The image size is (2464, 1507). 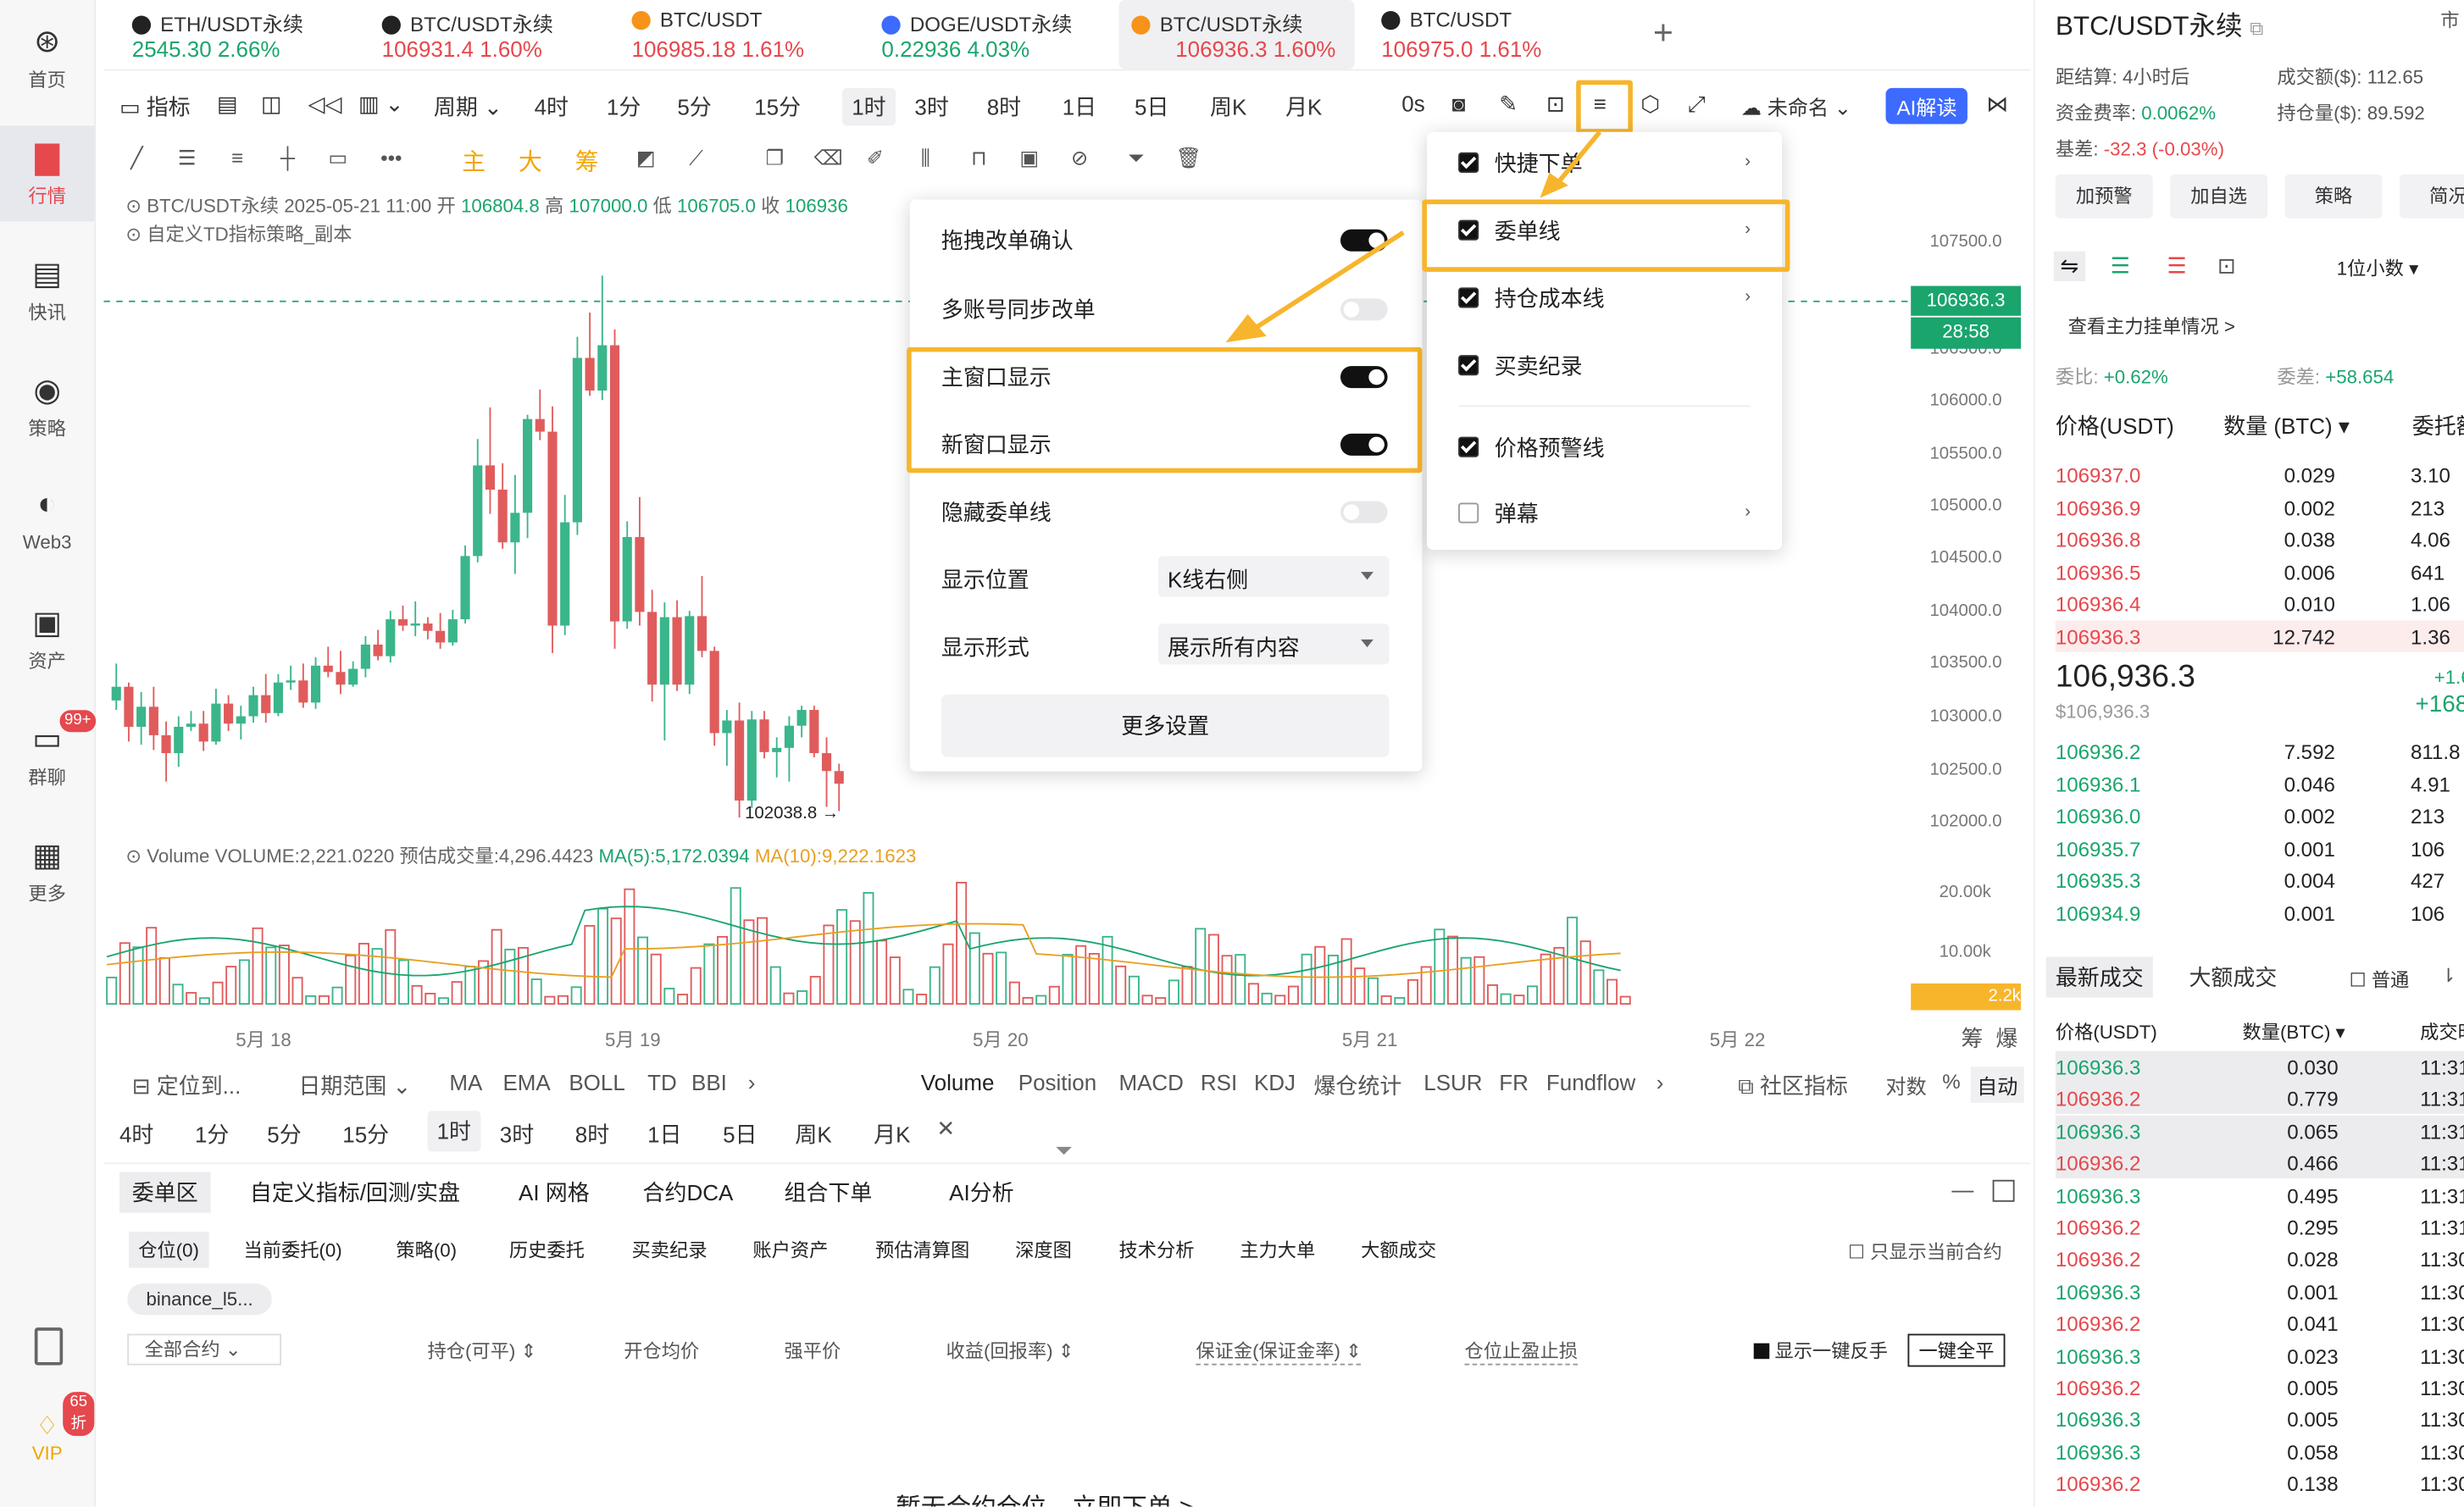 What do you see at coordinates (47, 57) in the screenshot?
I see `nav-item-0: ⊛ 首页` at bounding box center [47, 57].